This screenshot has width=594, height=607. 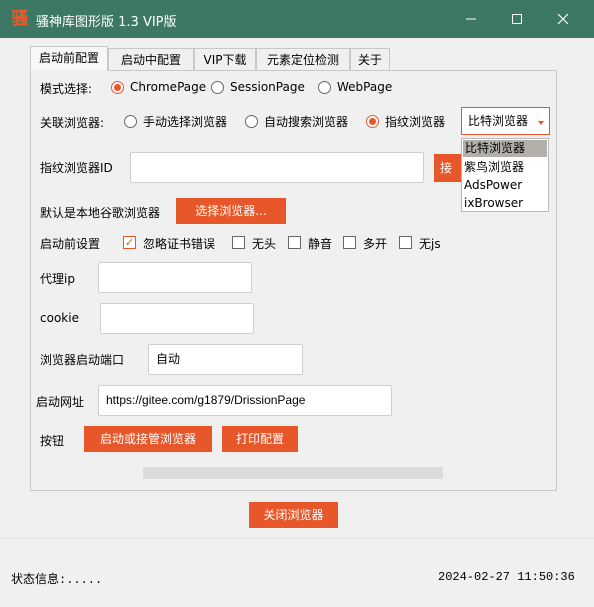 What do you see at coordinates (324, 87) in the screenshot?
I see `mode-radio-webpage` at bounding box center [324, 87].